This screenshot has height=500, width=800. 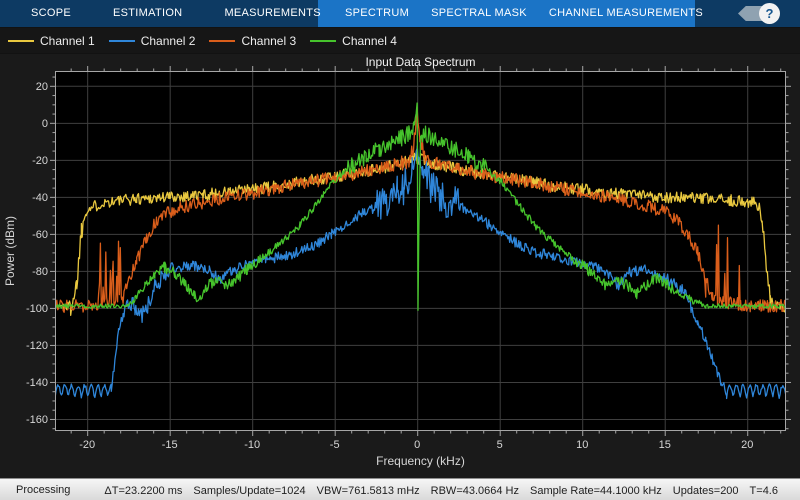 I want to click on x-tick-label: 0, so click(x=417, y=445).